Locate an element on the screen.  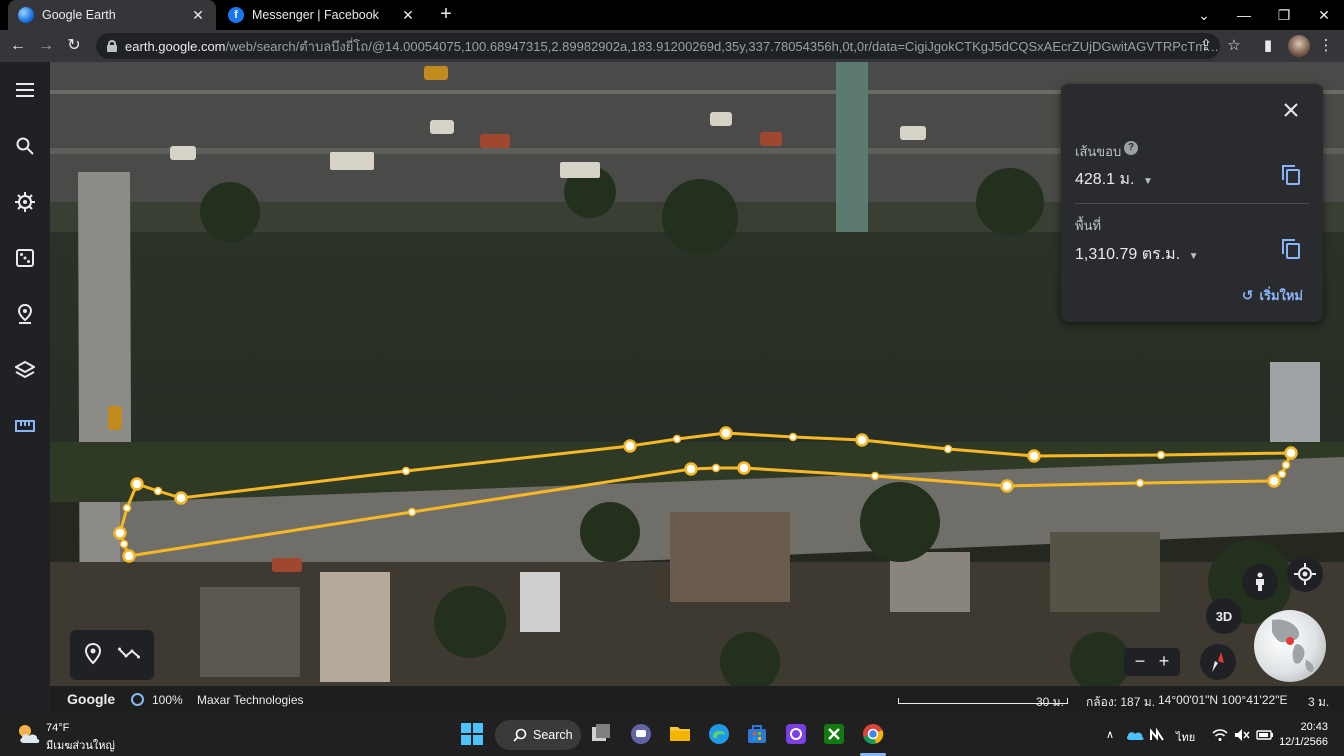
undo-reset-icon: ↺ is located at coordinates (1247, 295).